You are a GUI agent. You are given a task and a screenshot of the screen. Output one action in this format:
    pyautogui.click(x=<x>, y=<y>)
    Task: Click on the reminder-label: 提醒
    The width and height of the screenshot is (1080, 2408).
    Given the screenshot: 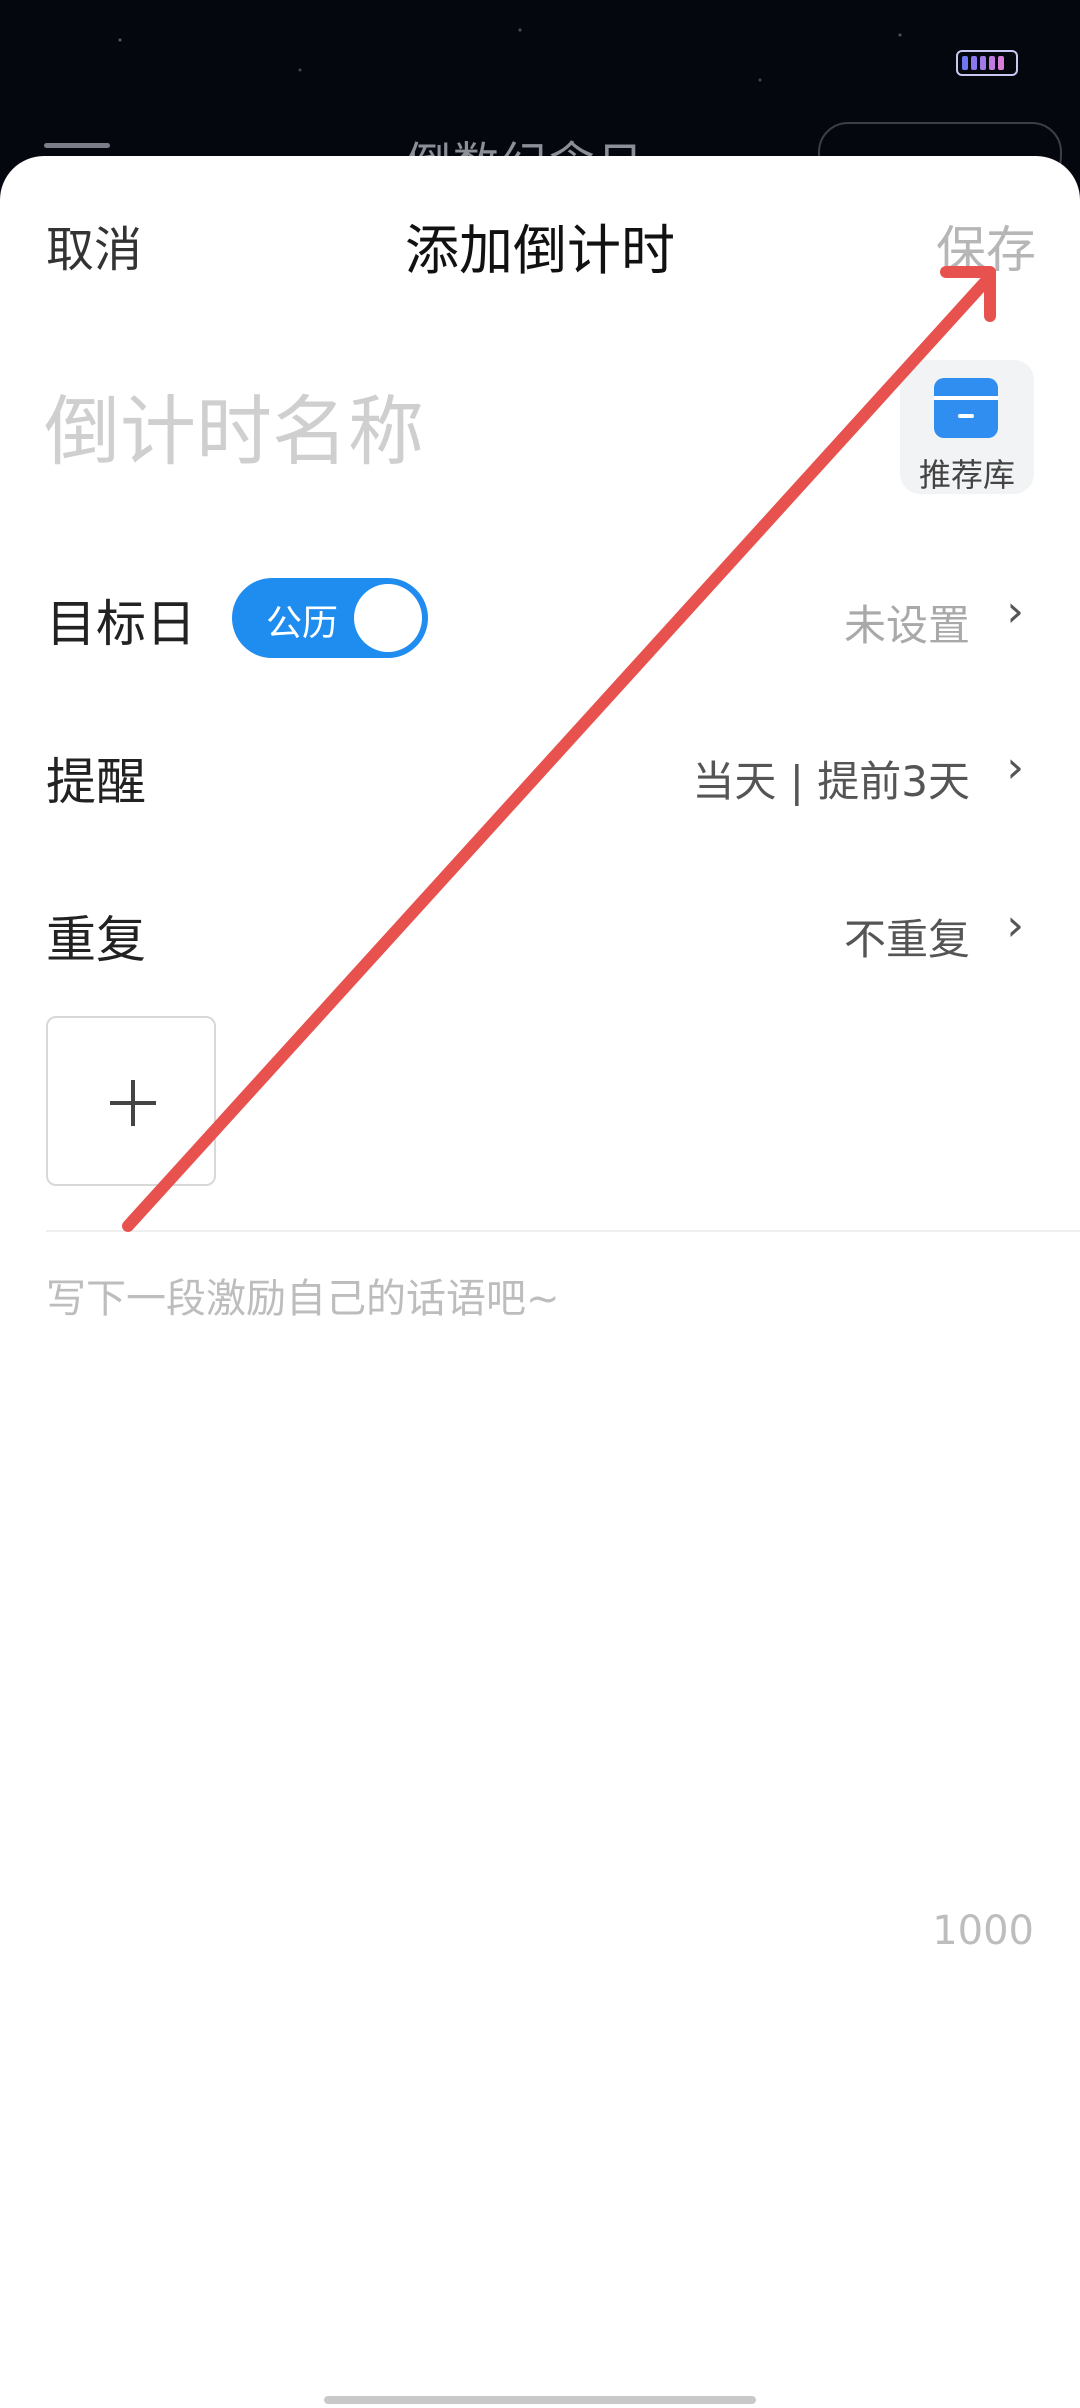 What is the action you would take?
    pyautogui.click(x=96, y=782)
    